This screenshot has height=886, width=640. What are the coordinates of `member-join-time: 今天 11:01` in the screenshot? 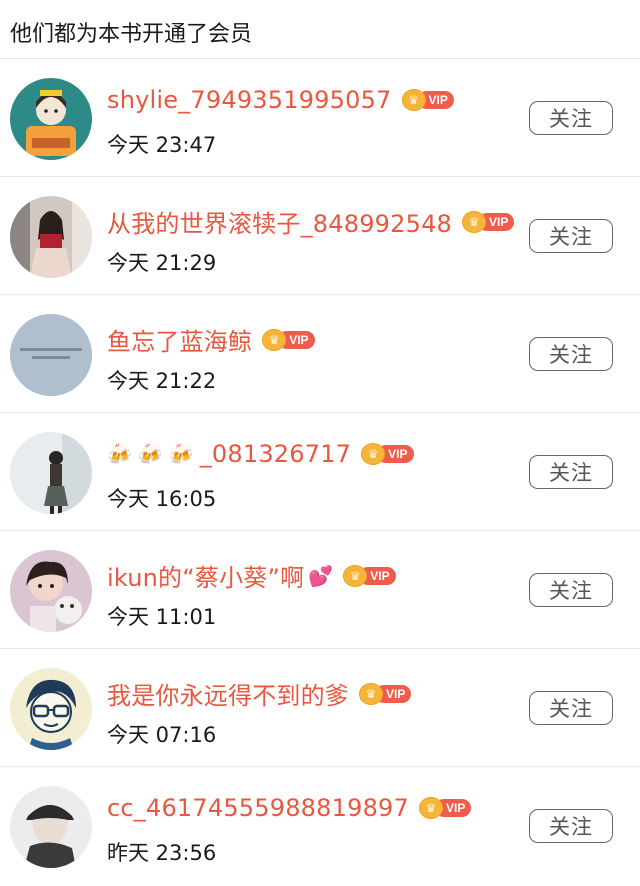 It's located at (162, 617).